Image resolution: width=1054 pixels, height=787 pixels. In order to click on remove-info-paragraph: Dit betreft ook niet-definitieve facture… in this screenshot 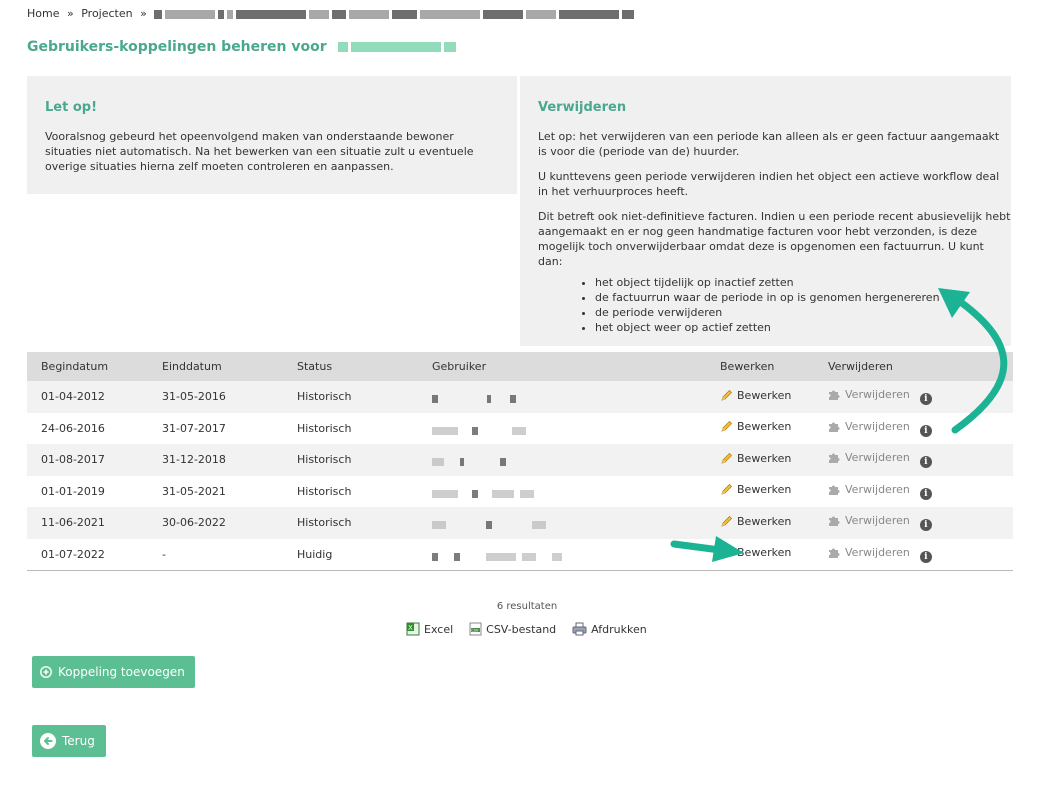, I will do `click(774, 239)`.